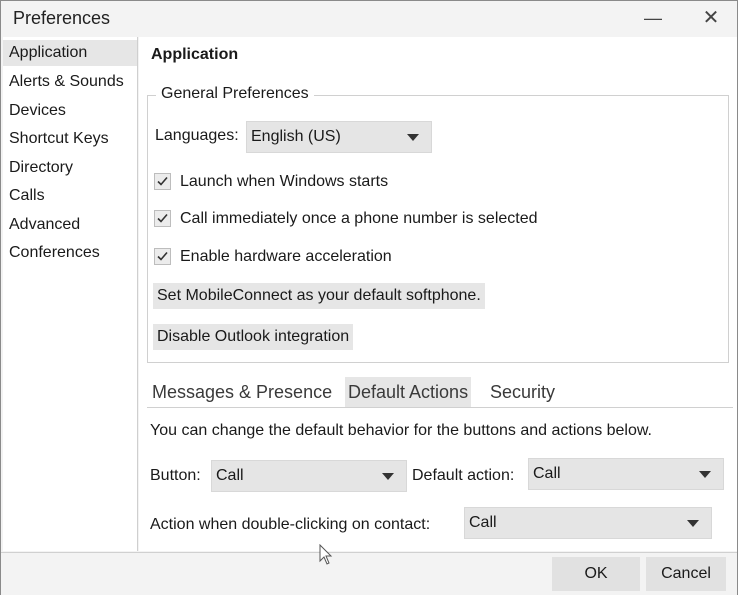 This screenshot has height=595, width=738. Describe the element at coordinates (242, 392) in the screenshot. I see `tab-messages-presence: Messages & Presence` at that location.